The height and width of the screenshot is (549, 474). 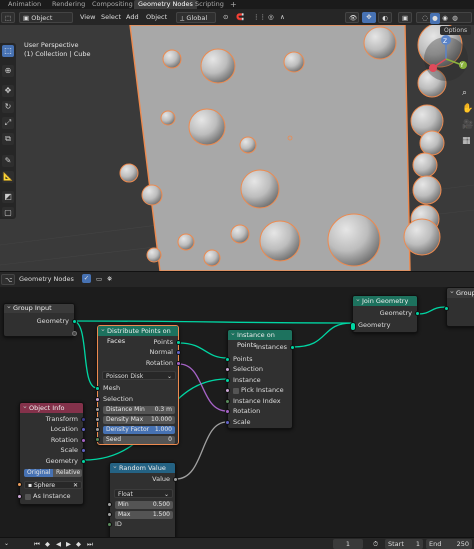 I want to click on prev-keyframe-icon: ◆, so click(x=47, y=544).